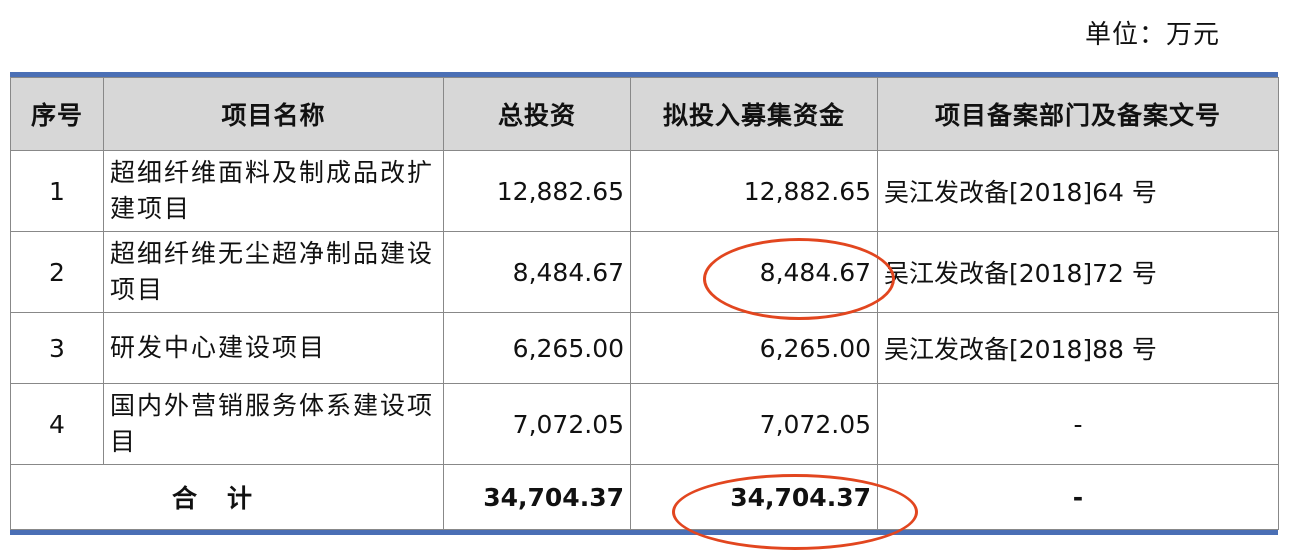  I want to click on raised-funds-sum: 34,704.37, so click(754, 497).